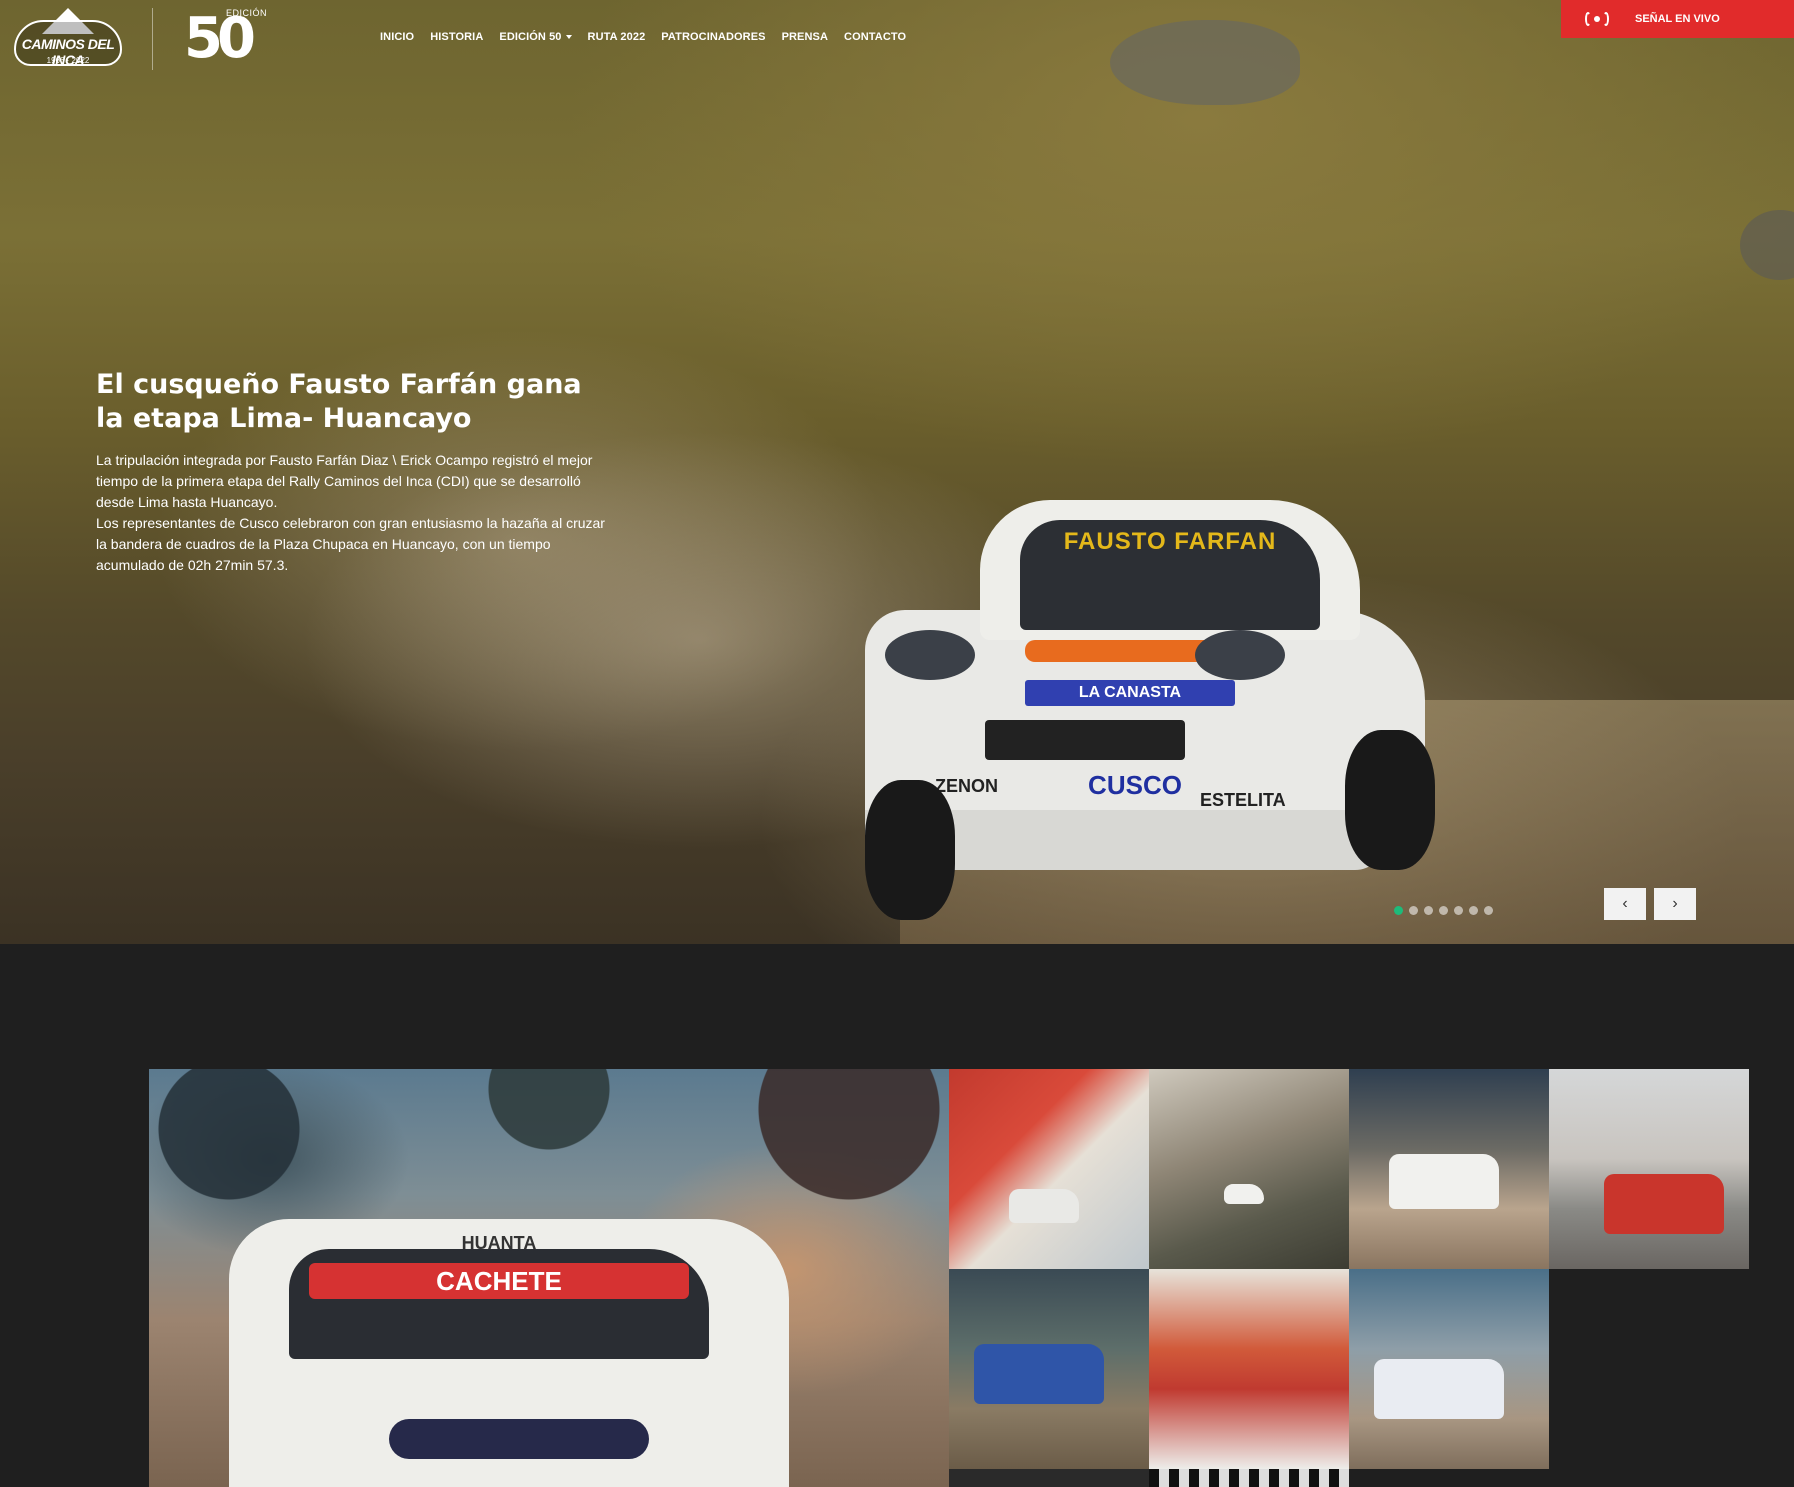  What do you see at coordinates (456, 37) in the screenshot?
I see `nav-item-historia: HISTORIA` at bounding box center [456, 37].